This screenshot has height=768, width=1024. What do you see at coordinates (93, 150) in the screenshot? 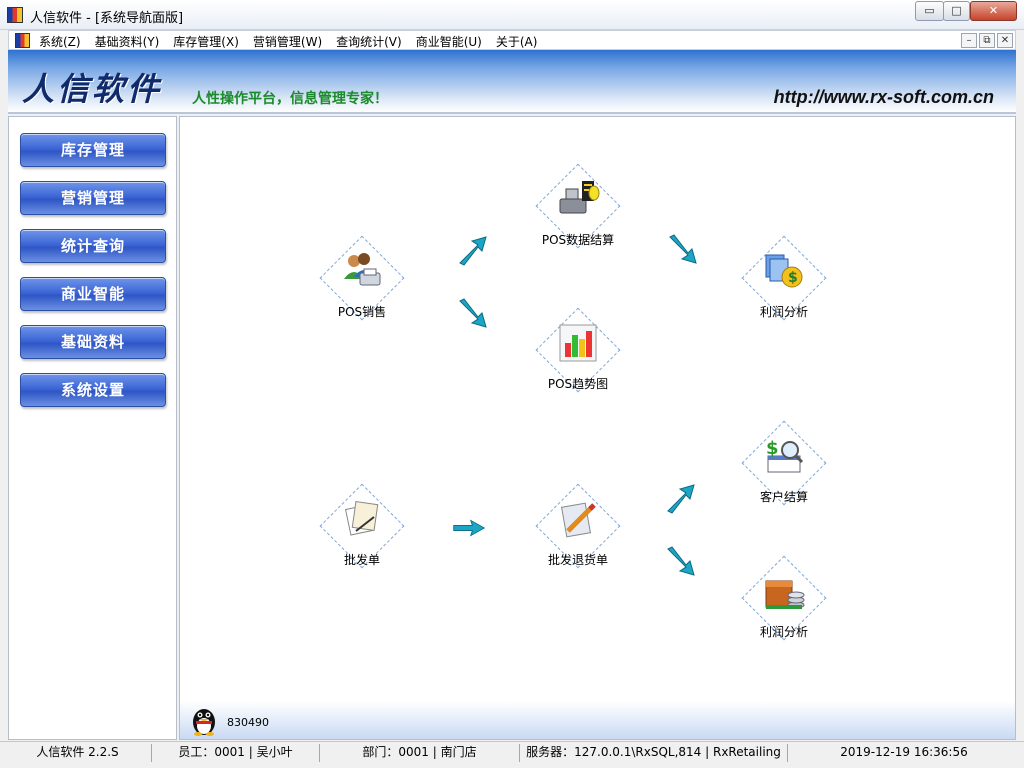
I see `sidebar-item-inventory: 库存管理` at bounding box center [93, 150].